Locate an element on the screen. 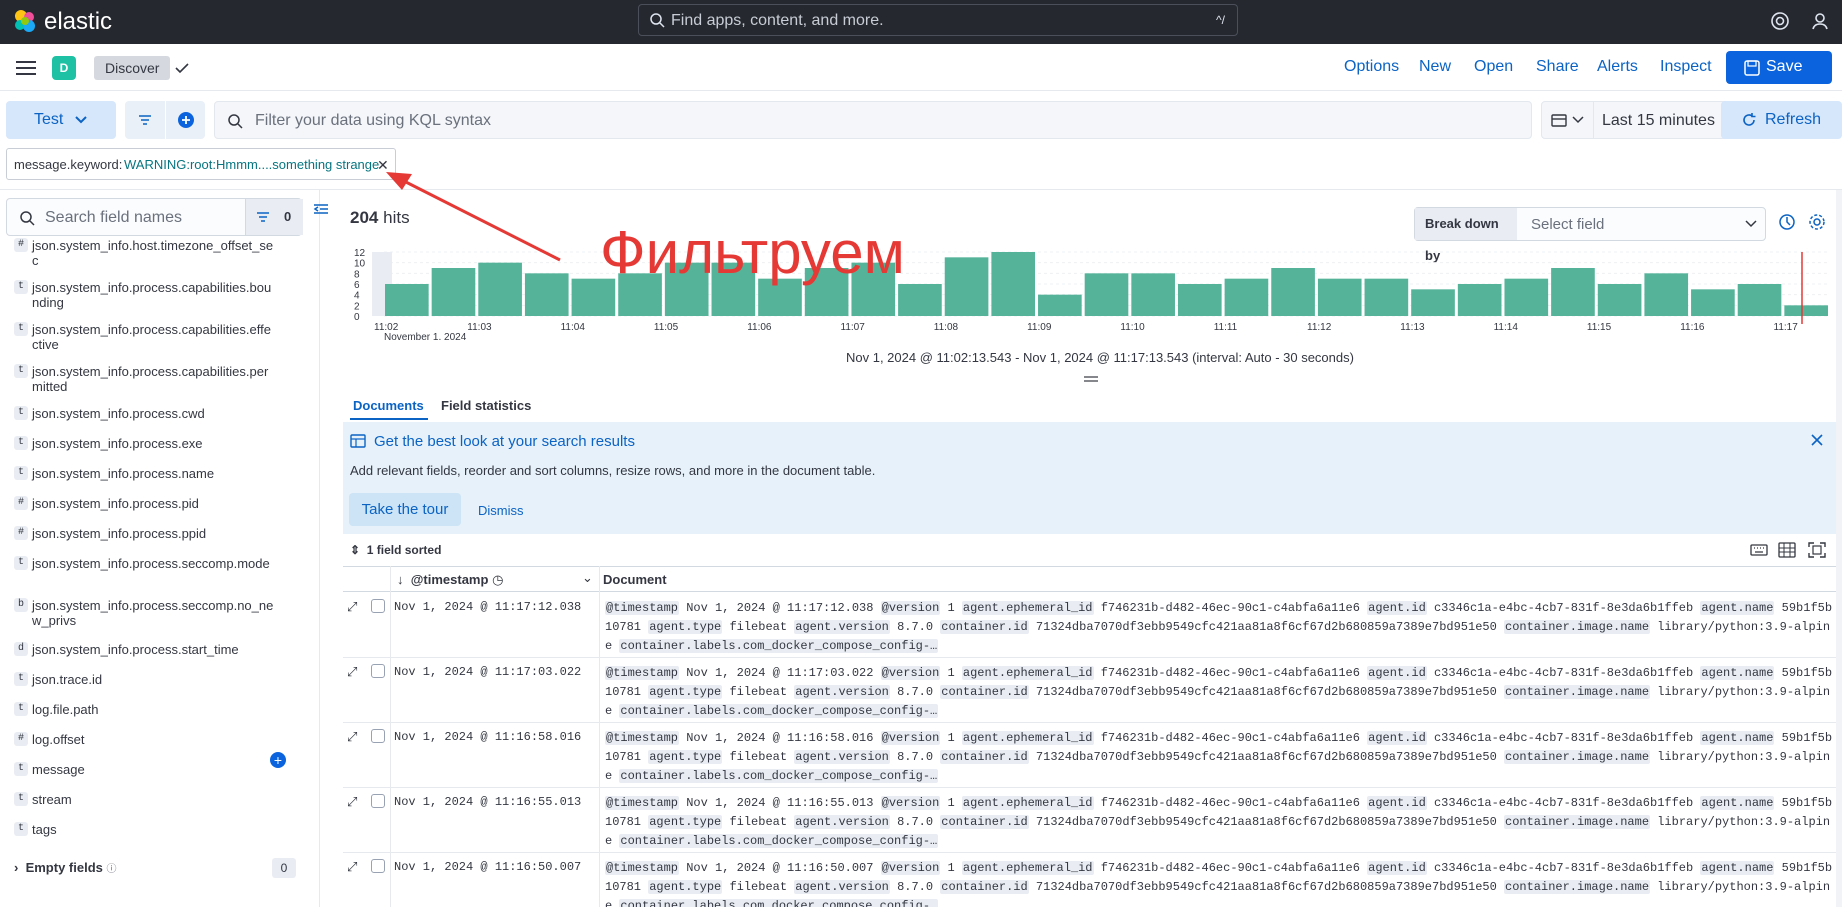  empty-fields-label: Empty fields is located at coordinates (64, 867).